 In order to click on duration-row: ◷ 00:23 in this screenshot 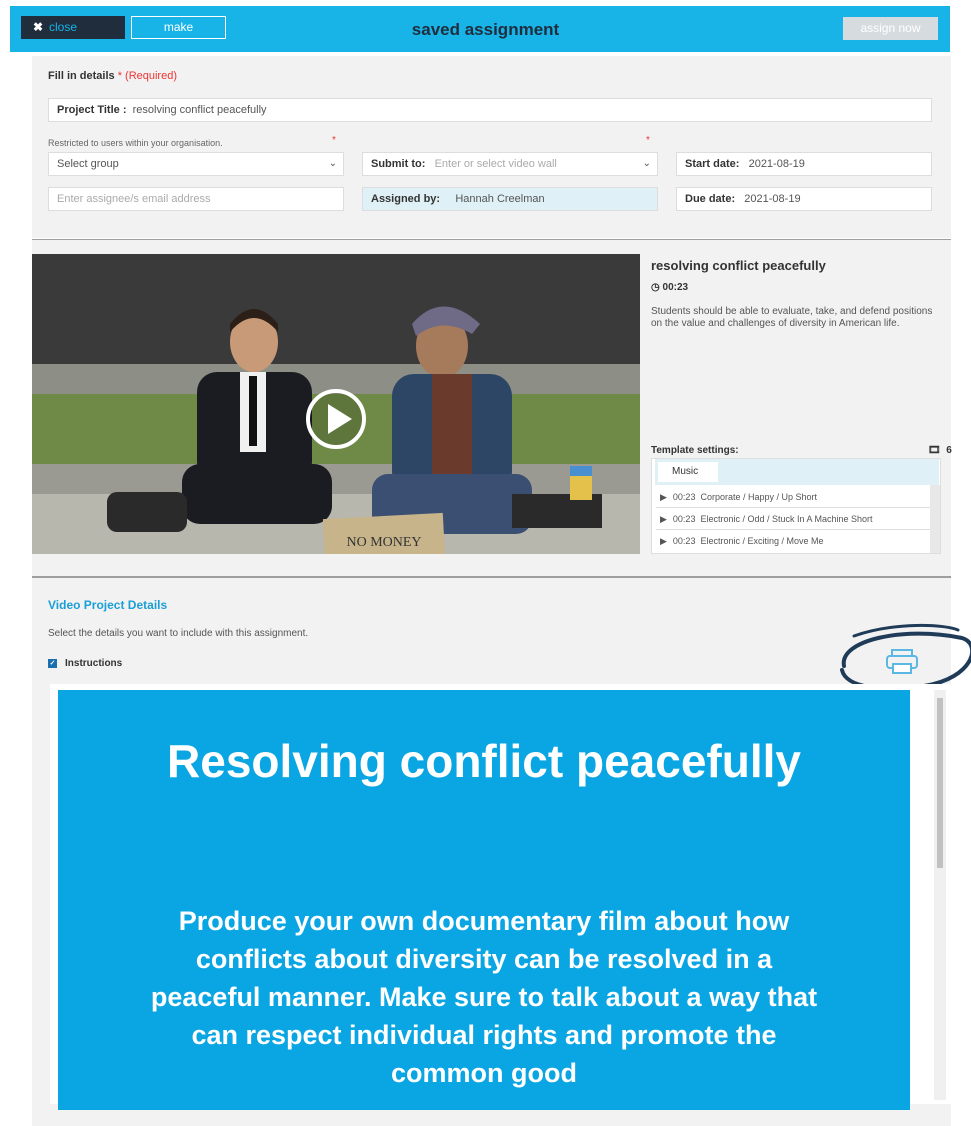, I will do `click(669, 287)`.